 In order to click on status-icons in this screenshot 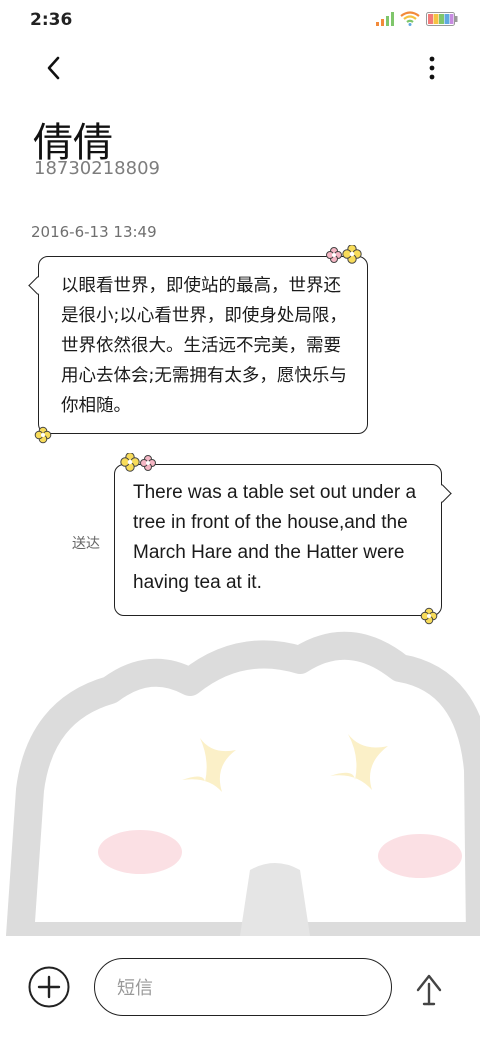, I will do `click(417, 18)`.